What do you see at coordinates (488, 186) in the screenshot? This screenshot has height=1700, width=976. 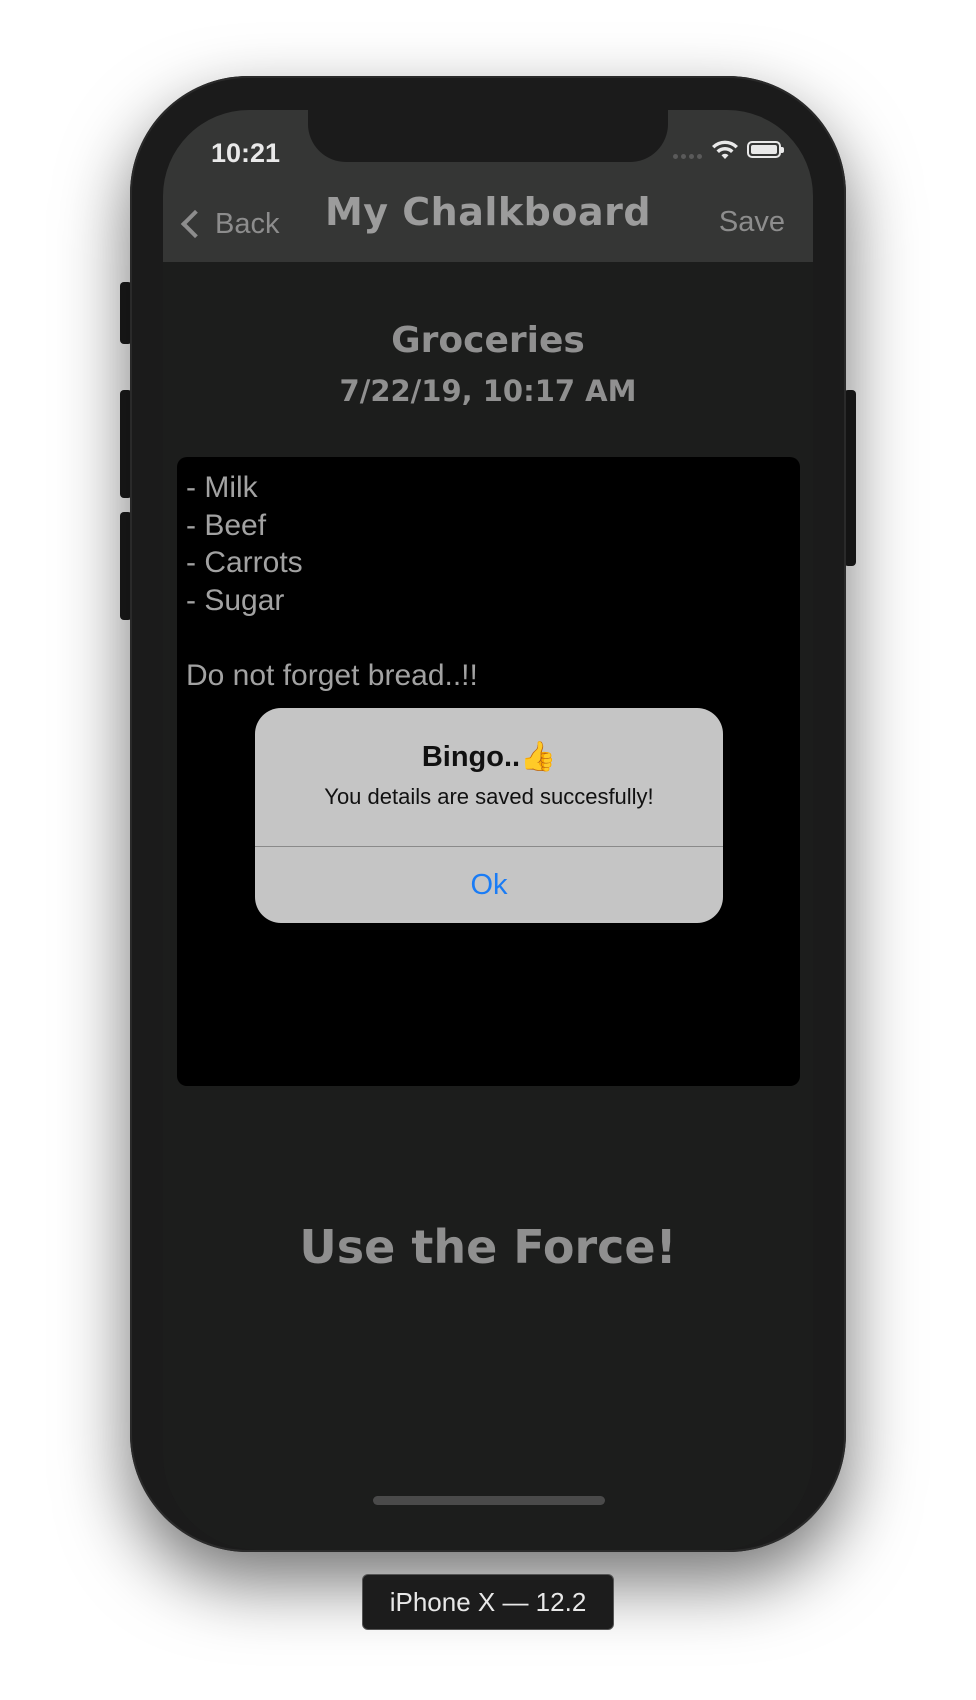 I see `navigation-bar: 10:21 Back My Chalkboard Save` at bounding box center [488, 186].